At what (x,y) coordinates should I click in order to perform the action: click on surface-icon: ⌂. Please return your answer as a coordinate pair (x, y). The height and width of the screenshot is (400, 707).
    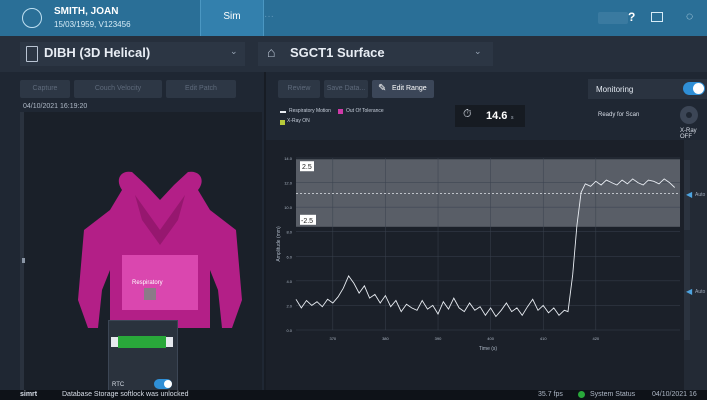
    Looking at the image, I should click on (271, 52).